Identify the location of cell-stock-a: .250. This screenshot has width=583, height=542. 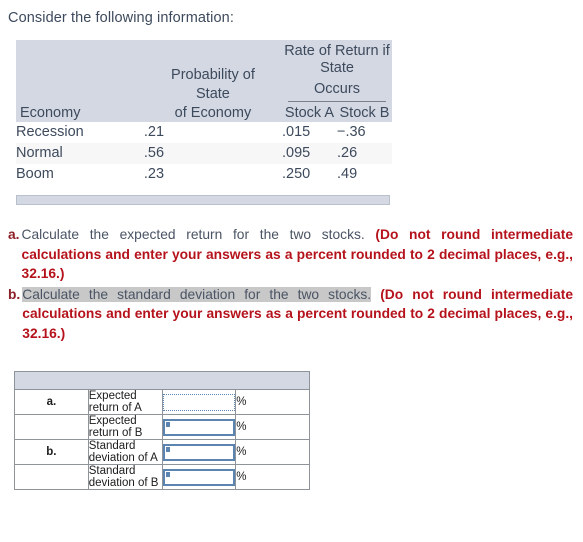
(309, 174).